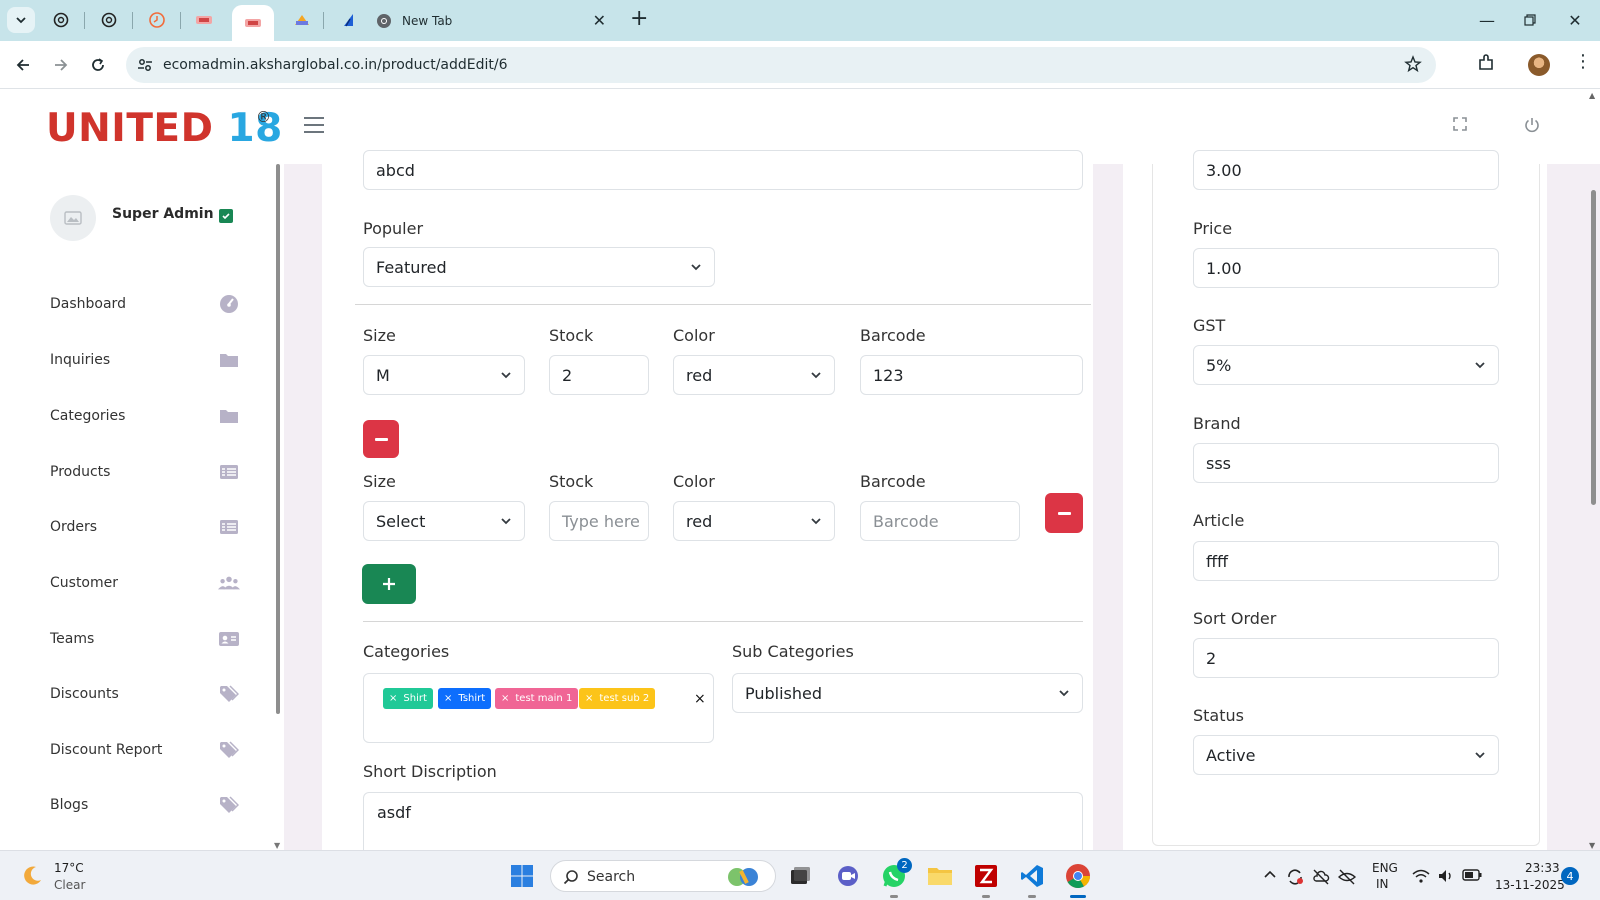 This screenshot has height=900, width=1600. Describe the element at coordinates (1321, 877) in the screenshot. I see `cloud-off-icon` at that location.